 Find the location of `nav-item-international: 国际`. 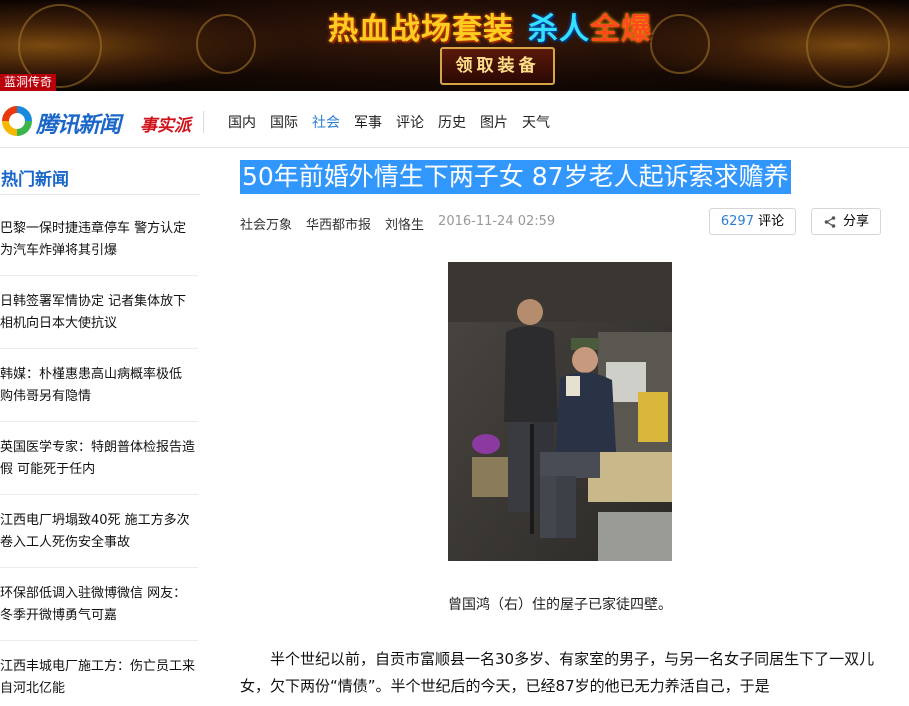

nav-item-international: 国际 is located at coordinates (284, 122).